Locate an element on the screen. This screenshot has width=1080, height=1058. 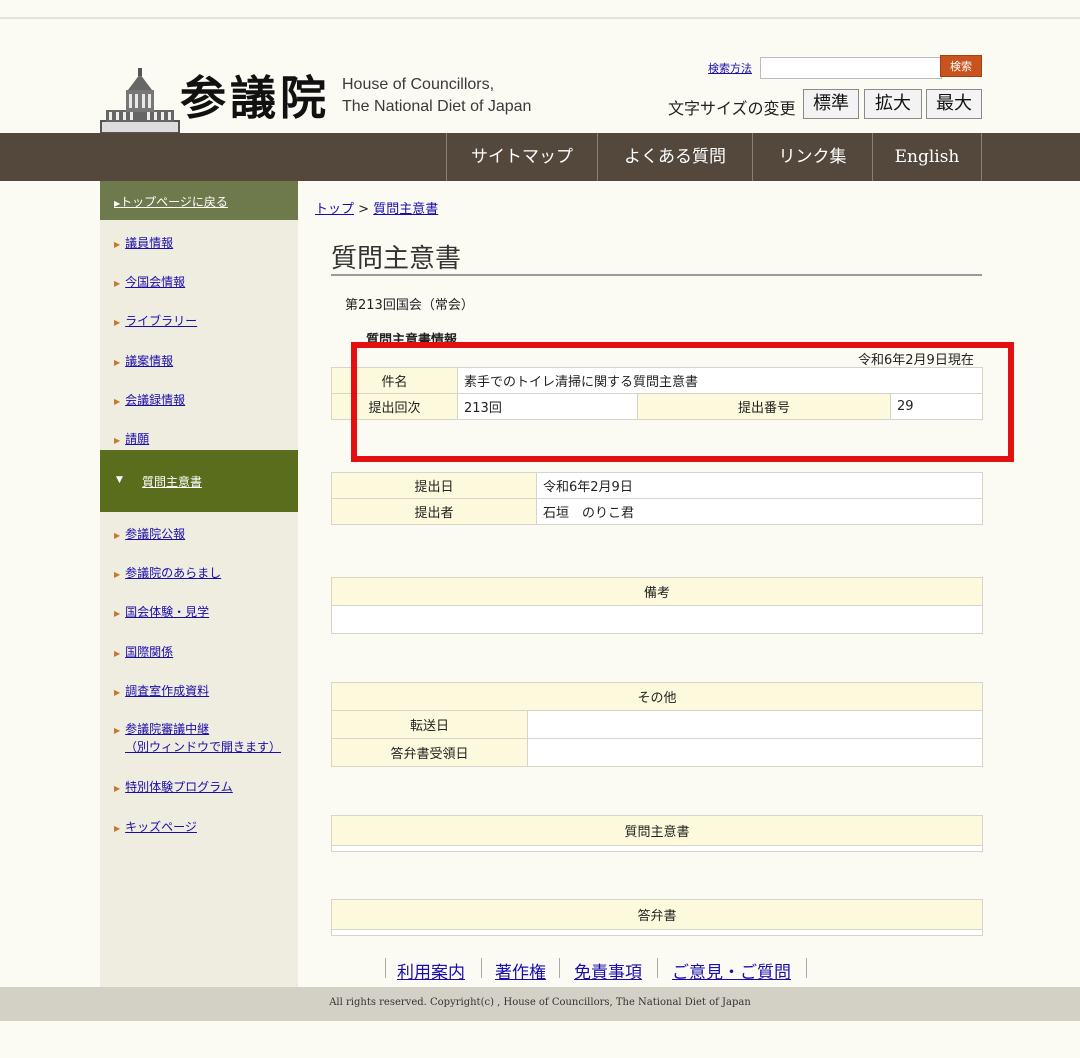
submitter-label: 提出者 is located at coordinates (434, 511).